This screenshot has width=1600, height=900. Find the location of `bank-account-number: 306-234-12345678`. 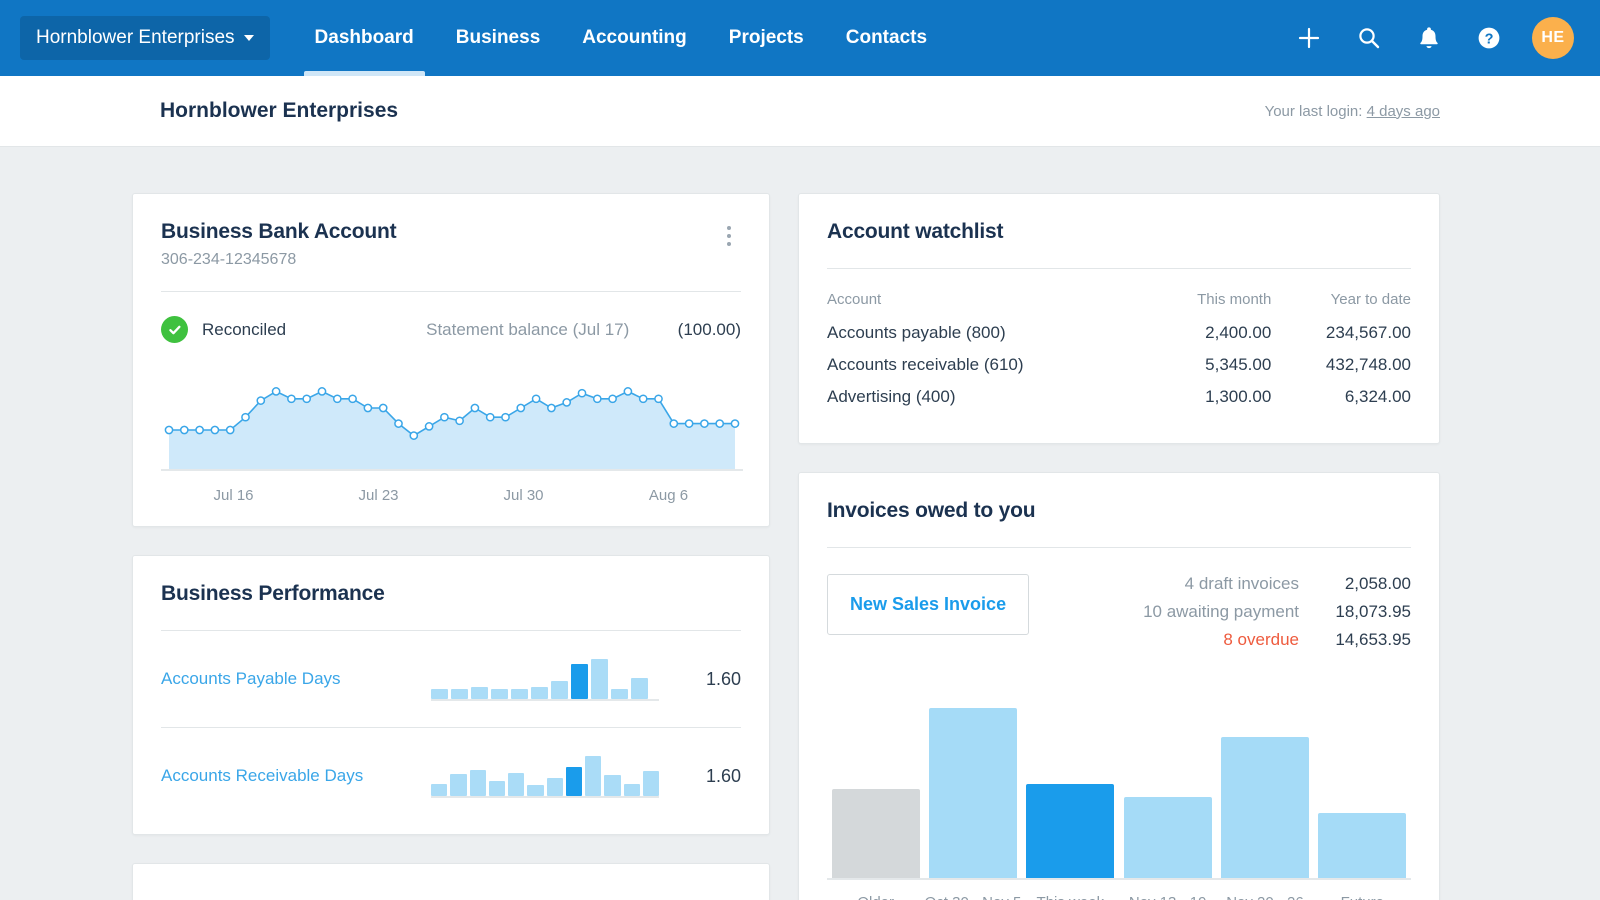

bank-account-number: 306-234-12345678 is located at coordinates (229, 259).